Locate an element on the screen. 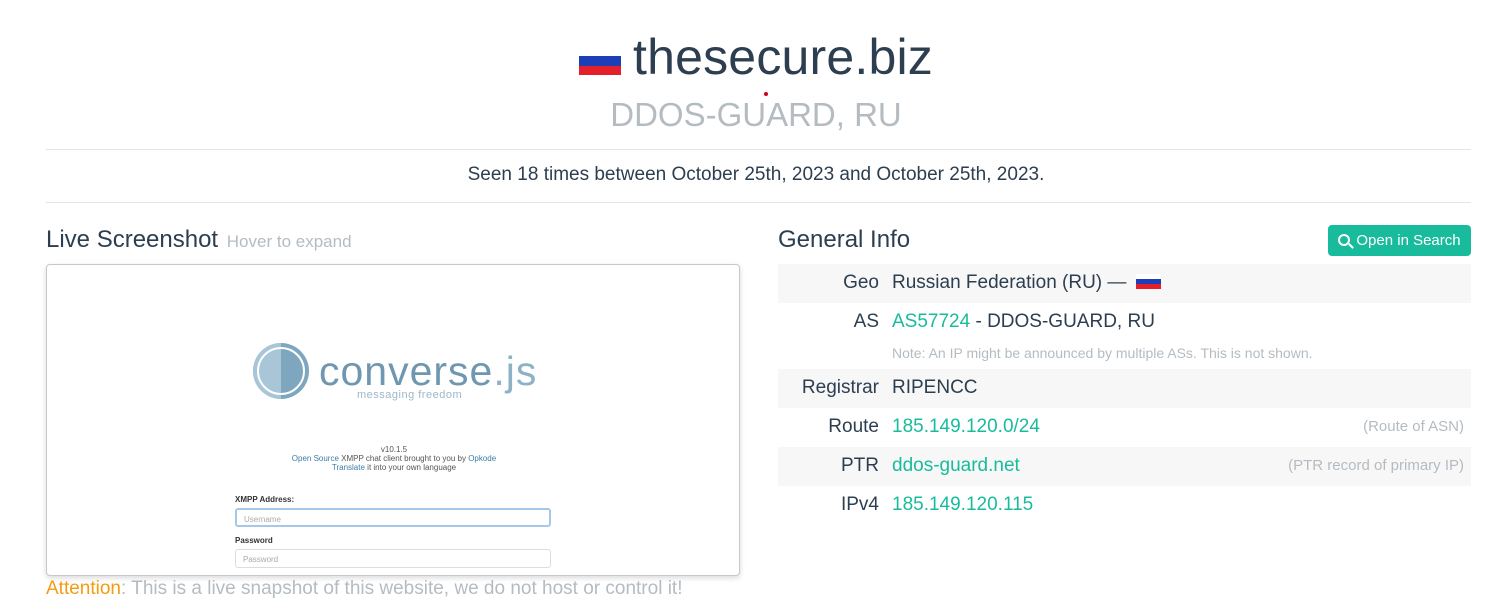 The image size is (1512, 612). ptr-aside: (PTR record of primary IP) is located at coordinates (1376, 465).